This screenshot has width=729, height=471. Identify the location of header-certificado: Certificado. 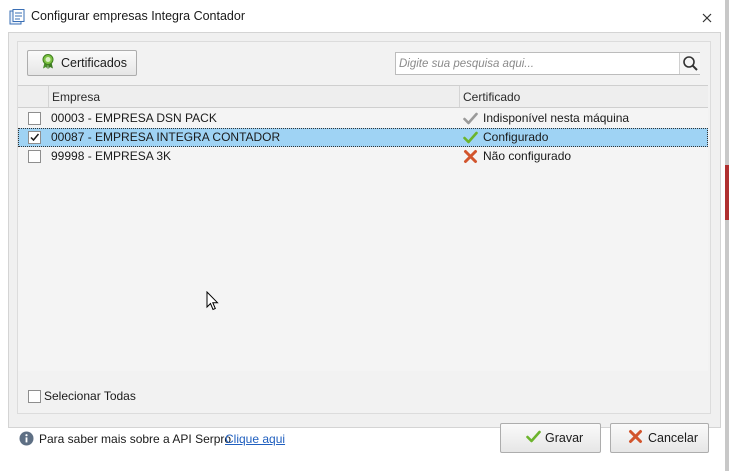
(583, 96).